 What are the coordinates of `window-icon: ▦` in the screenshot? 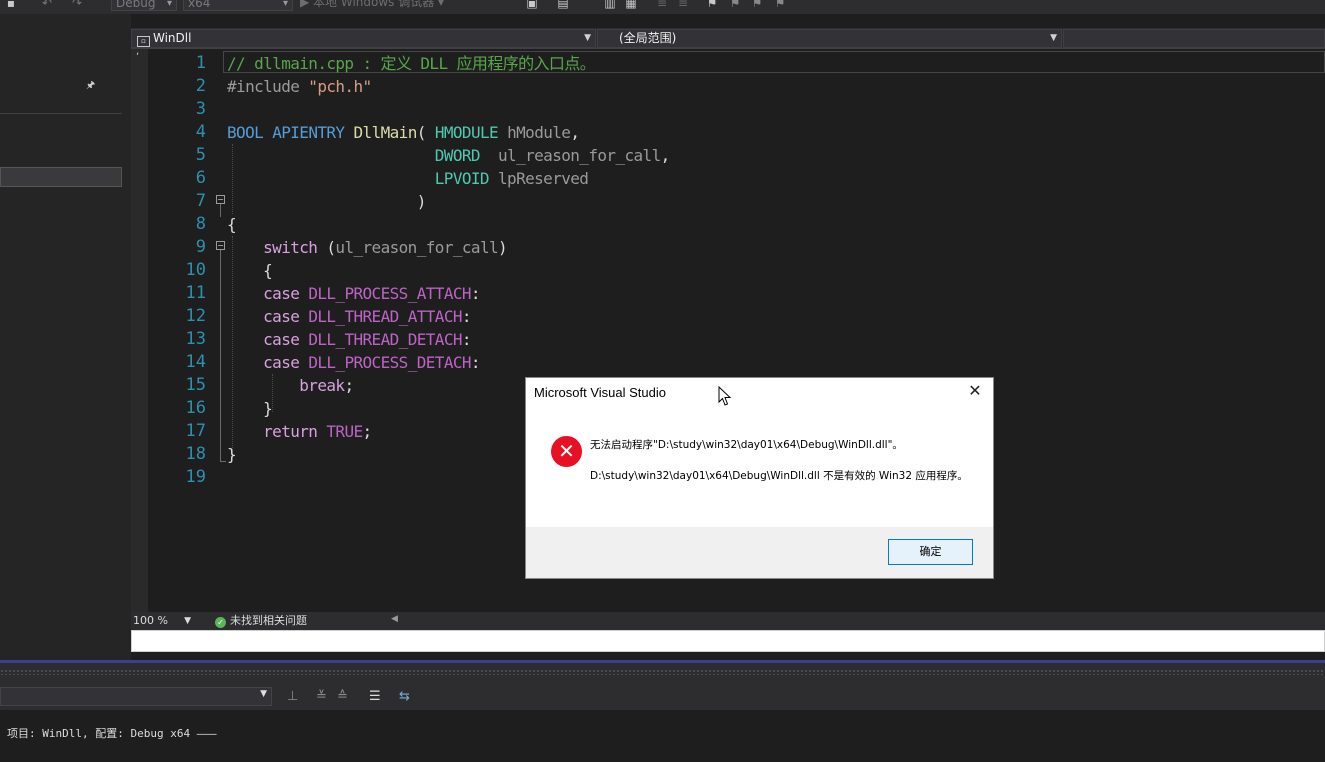 It's located at (631, 5).